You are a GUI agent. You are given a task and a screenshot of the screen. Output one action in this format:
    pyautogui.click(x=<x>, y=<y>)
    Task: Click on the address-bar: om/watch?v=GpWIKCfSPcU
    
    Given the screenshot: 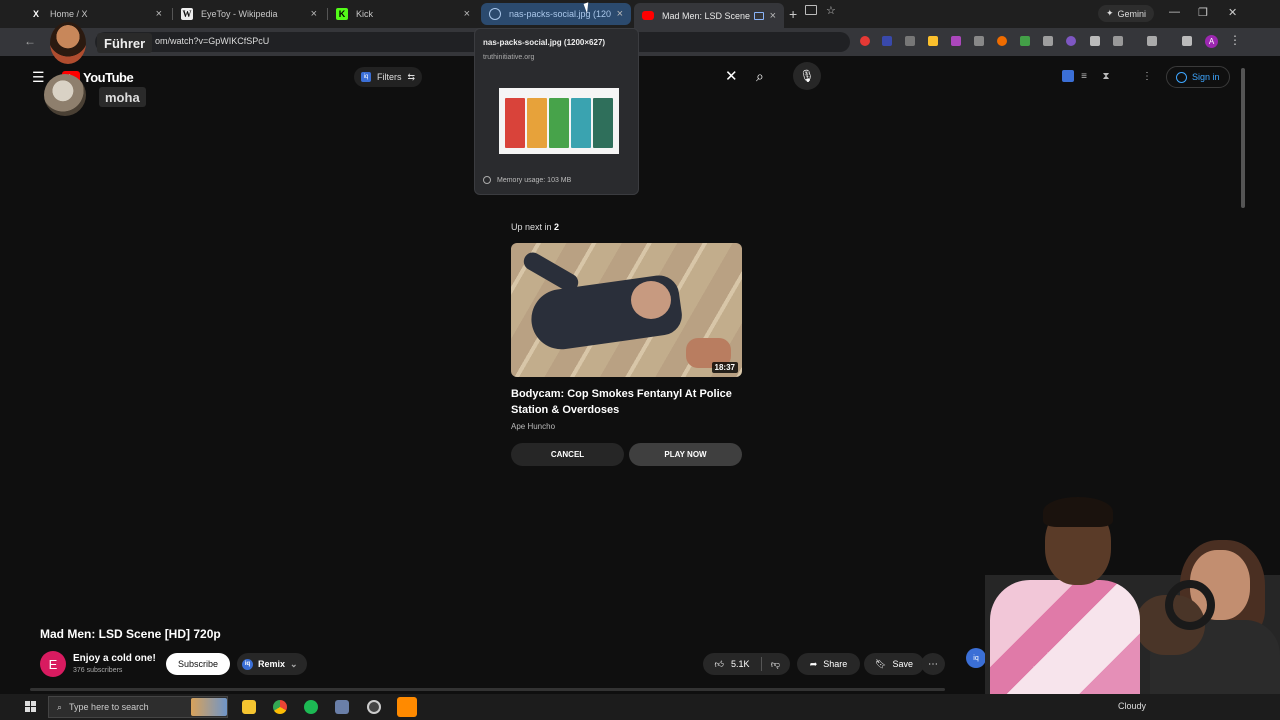 What is the action you would take?
    pyautogui.click(x=472, y=42)
    